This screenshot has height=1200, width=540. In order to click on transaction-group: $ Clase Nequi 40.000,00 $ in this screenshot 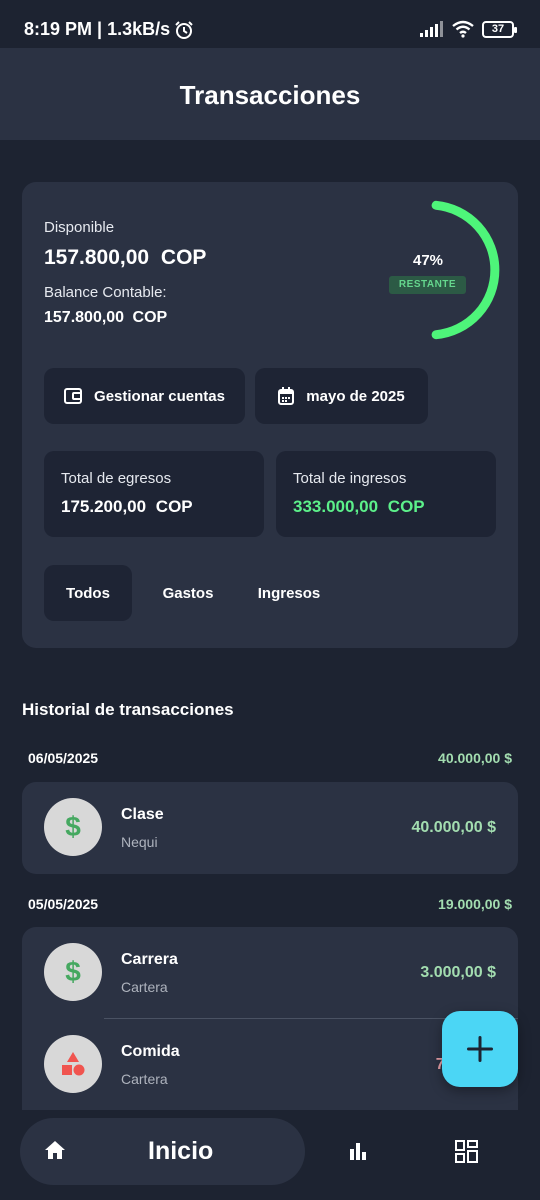, I will do `click(270, 828)`.